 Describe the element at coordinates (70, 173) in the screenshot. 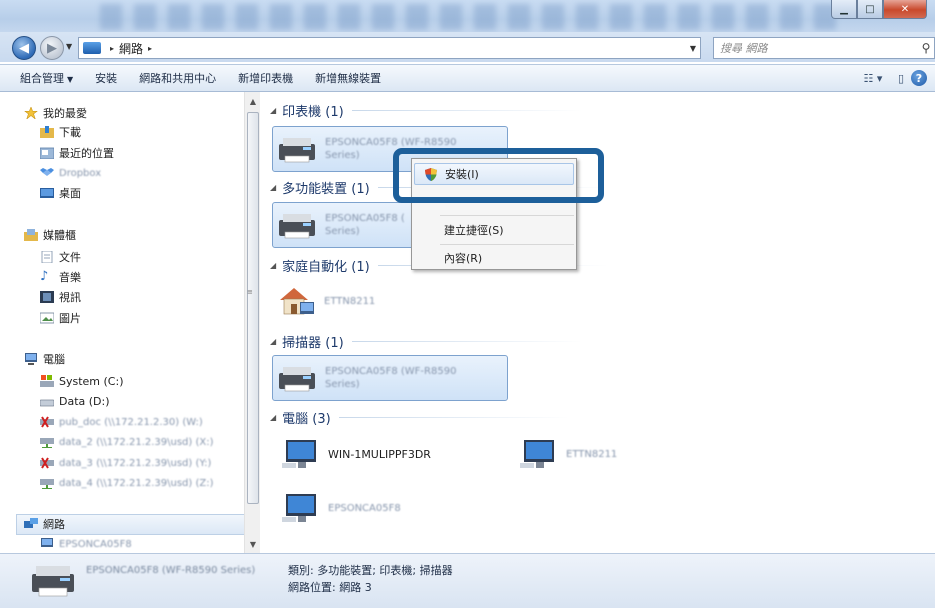

I see `sidebar-item-dropbox: Dropbox` at that location.